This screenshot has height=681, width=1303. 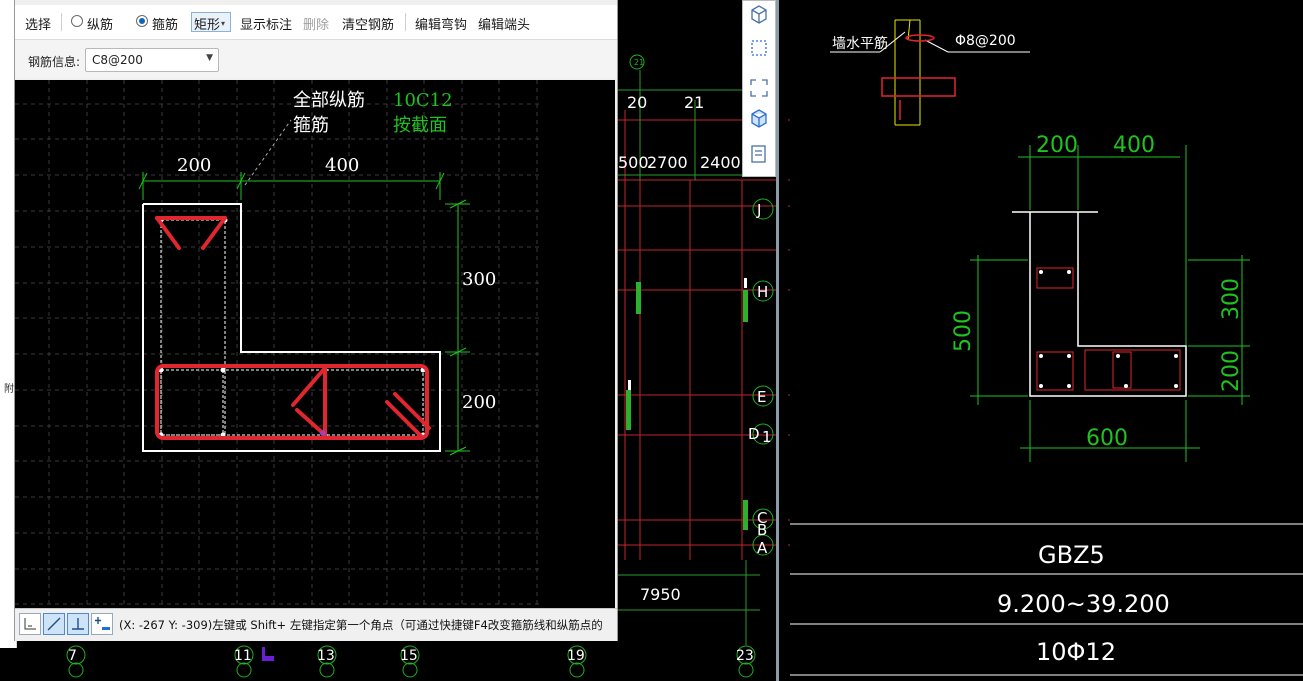 What do you see at coordinates (30, 624) in the screenshot?
I see `ortho-mode-icon` at bounding box center [30, 624].